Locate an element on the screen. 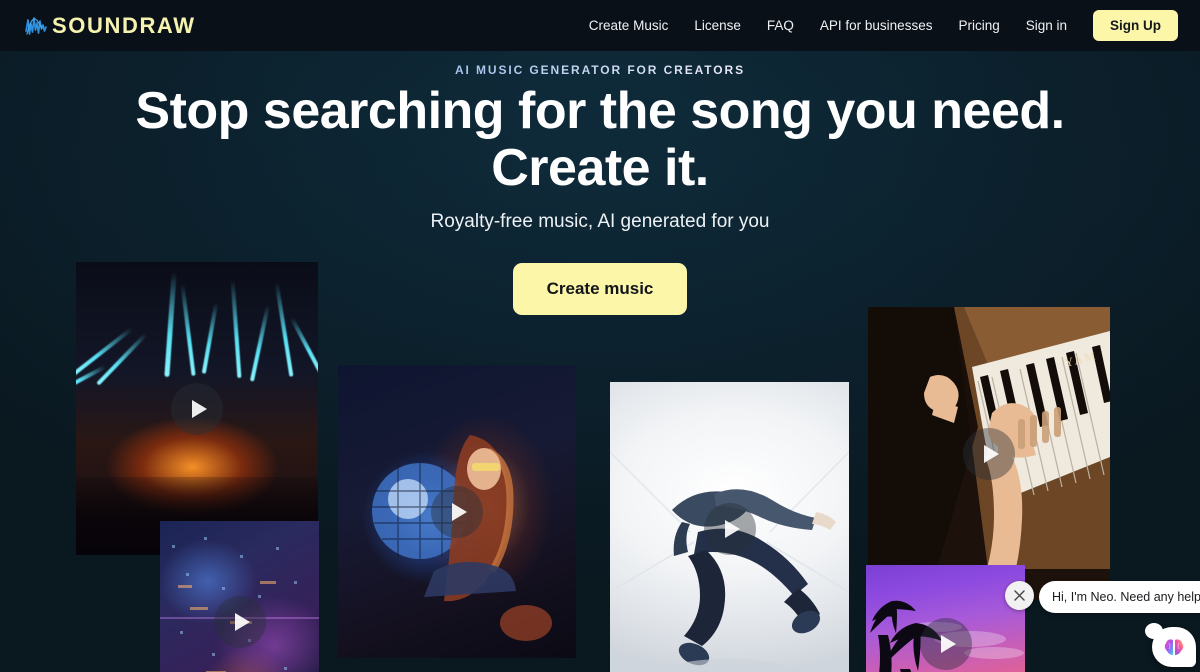 Image resolution: width=1200 pixels, height=672 pixels. nav-pricing: Pricing is located at coordinates (978, 25).